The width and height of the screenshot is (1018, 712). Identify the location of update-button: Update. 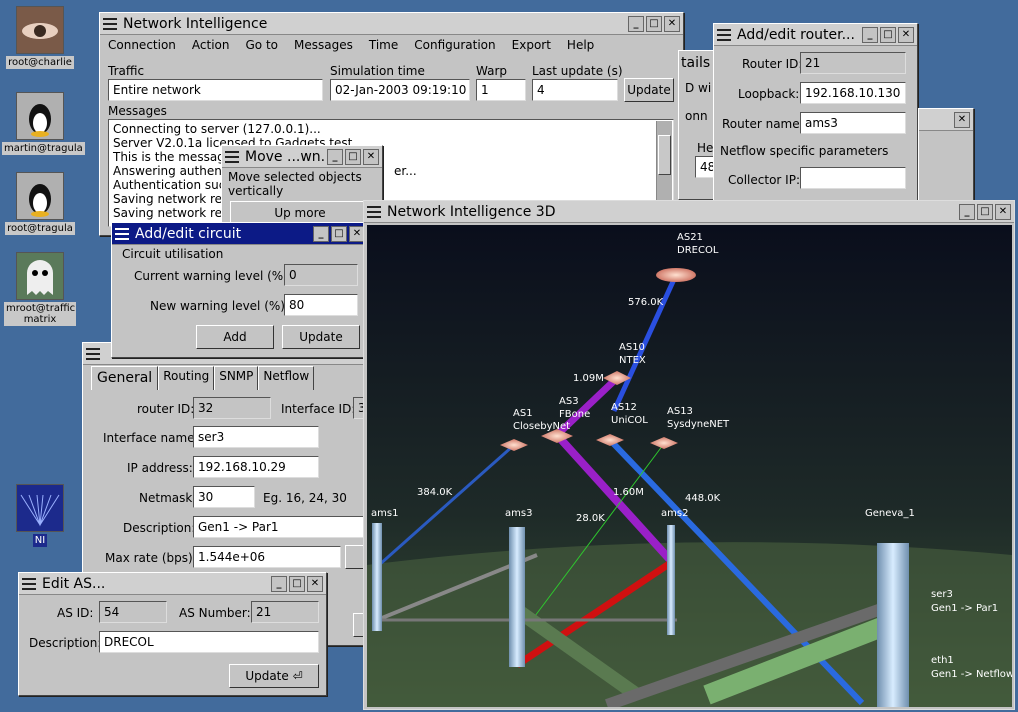
(649, 90).